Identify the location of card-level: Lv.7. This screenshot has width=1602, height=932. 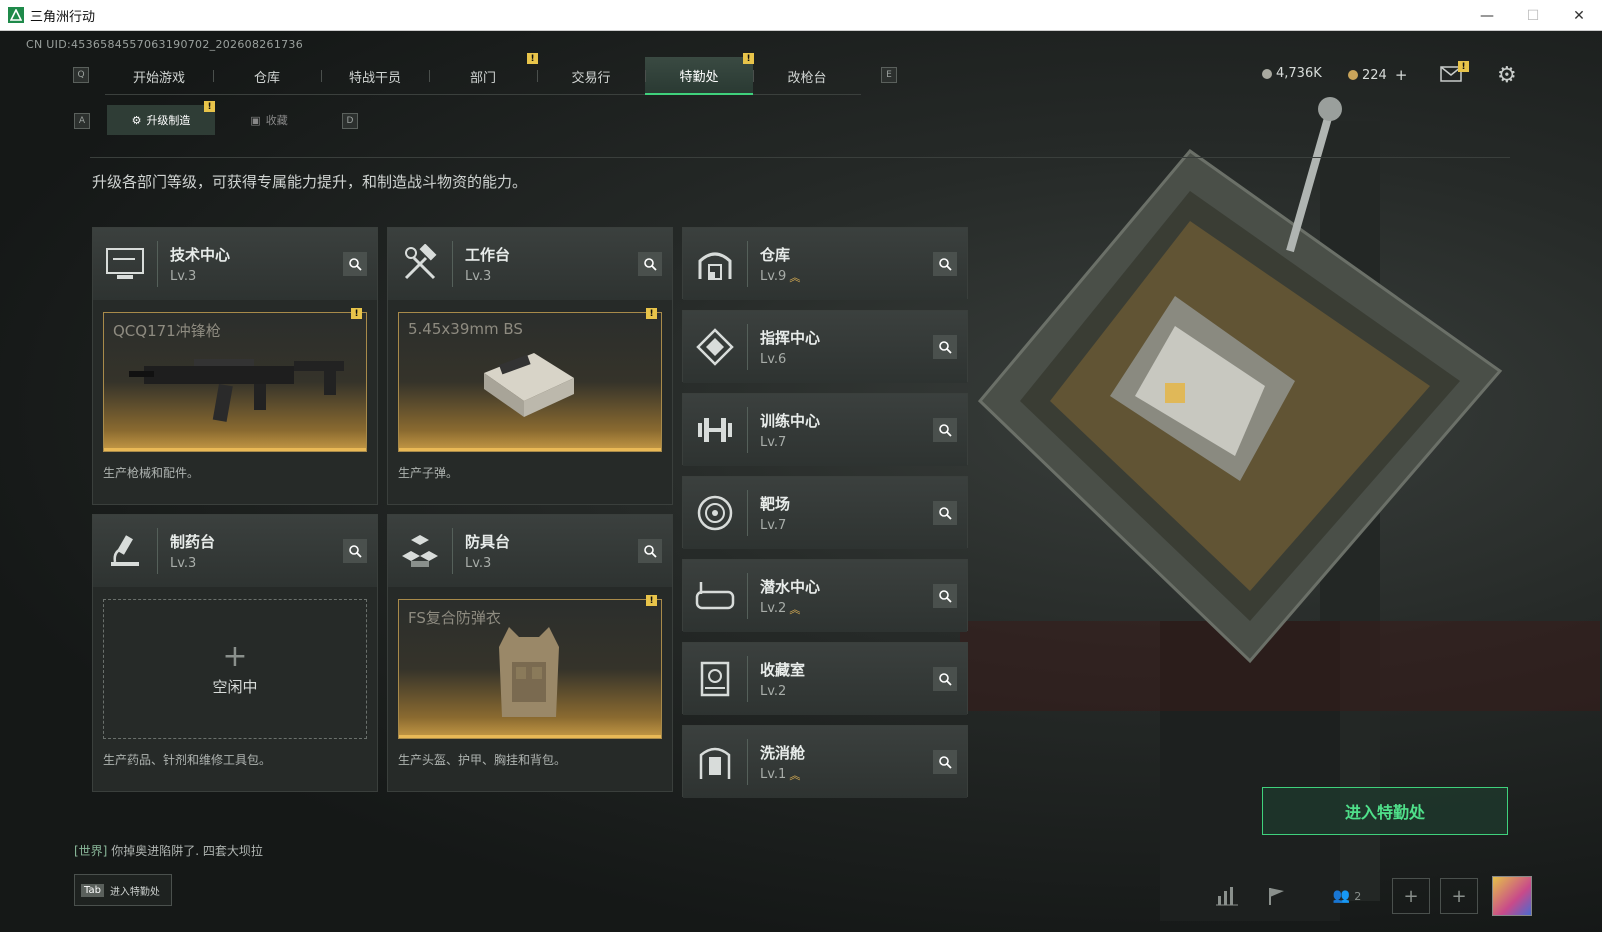
(773, 525).